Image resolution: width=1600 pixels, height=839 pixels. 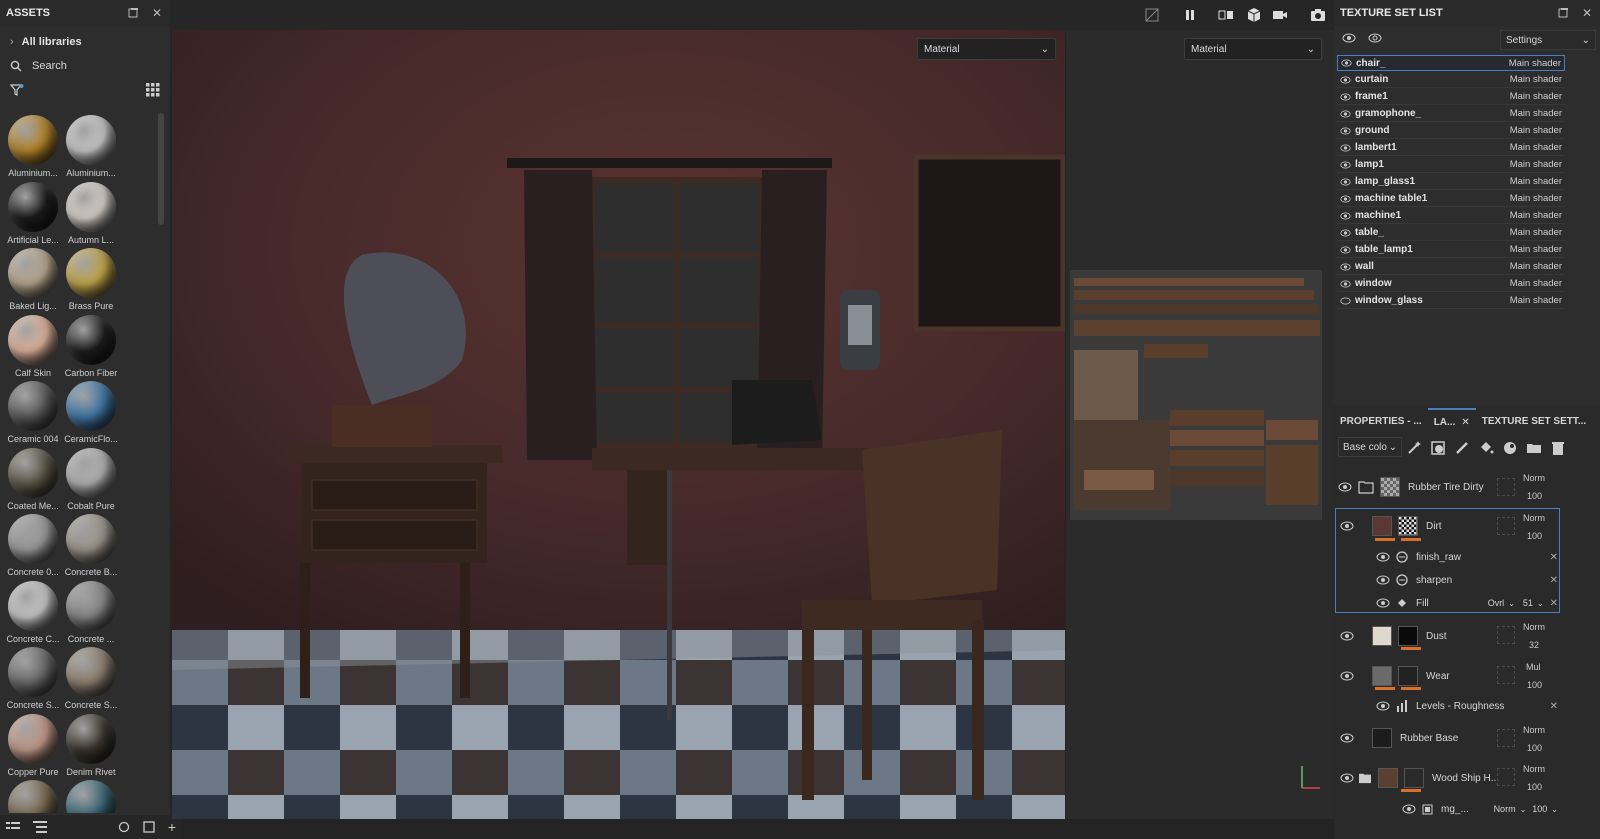 What do you see at coordinates (1558, 448) in the screenshot?
I see `trash-icon` at bounding box center [1558, 448].